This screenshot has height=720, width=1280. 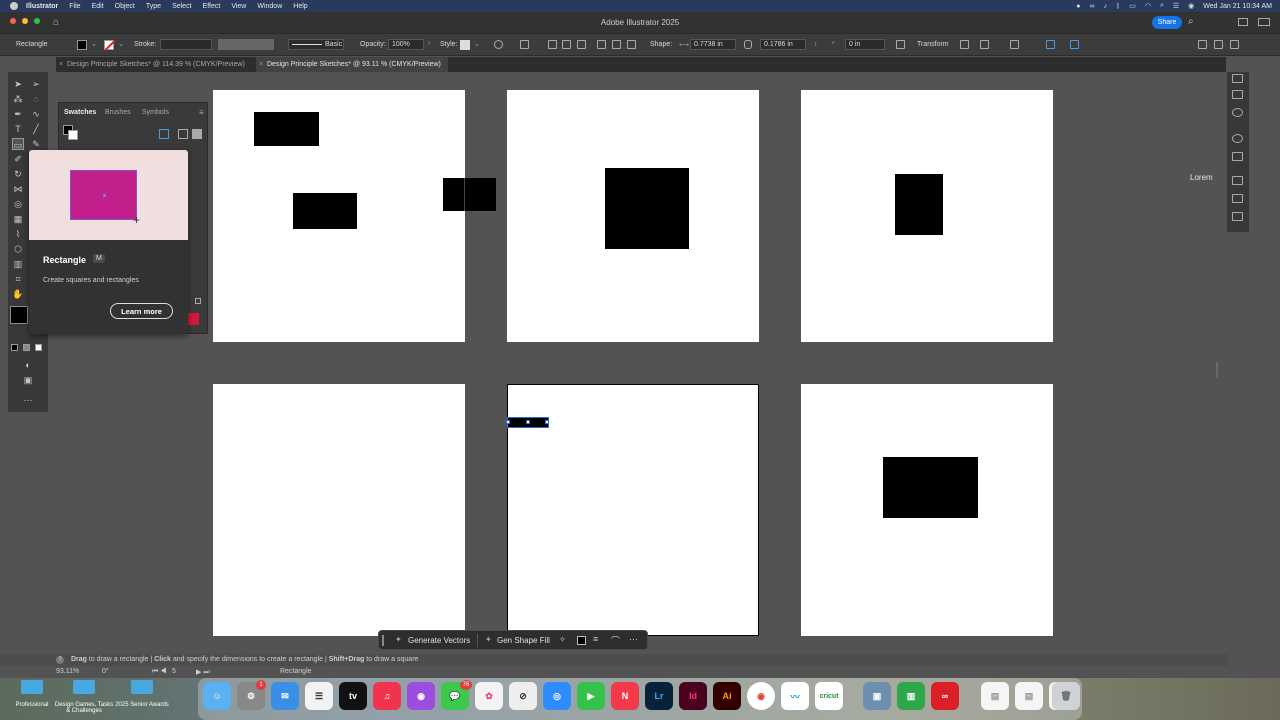 I want to click on line-tool-icon: ╱, so click(x=36, y=129).